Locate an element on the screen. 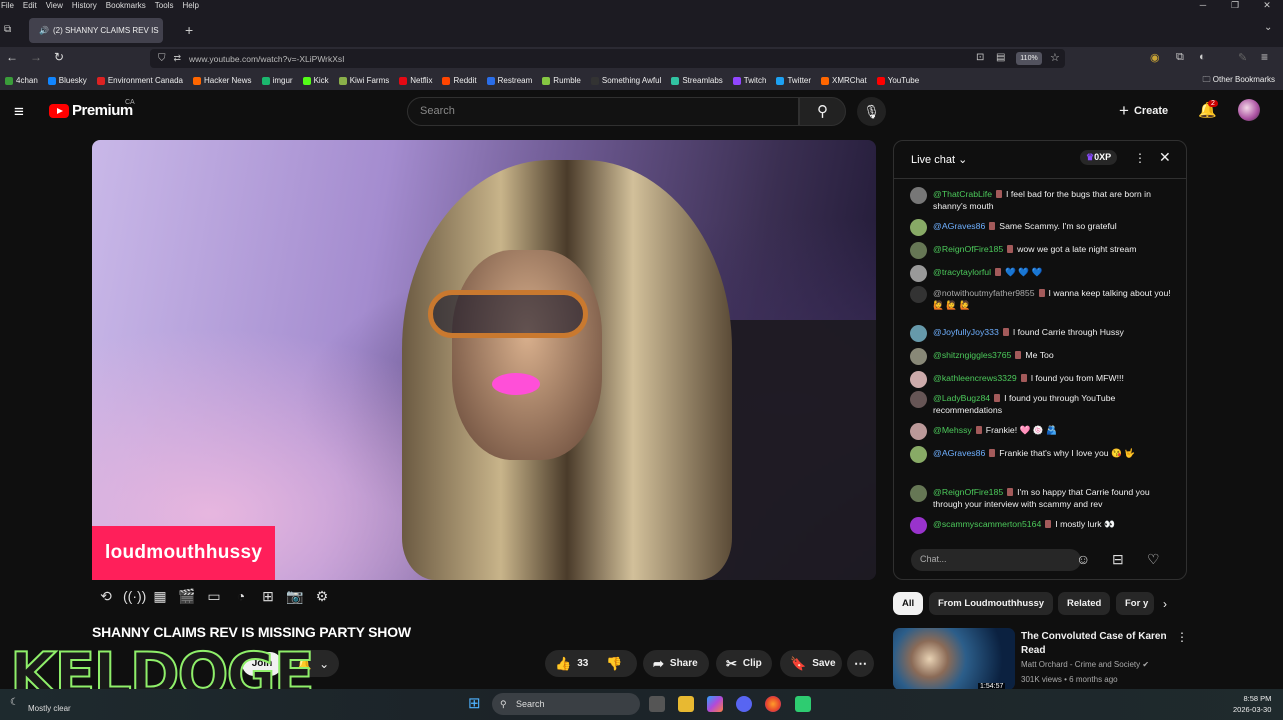  bookmark-item: imgur is located at coordinates (277, 80).